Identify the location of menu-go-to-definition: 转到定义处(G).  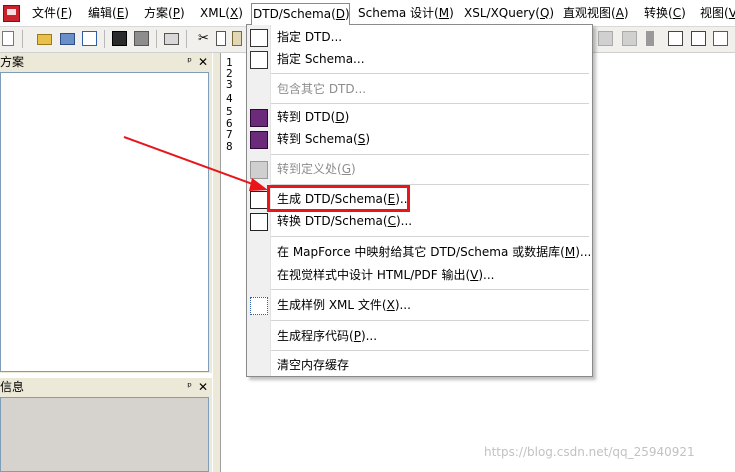
(316, 169).